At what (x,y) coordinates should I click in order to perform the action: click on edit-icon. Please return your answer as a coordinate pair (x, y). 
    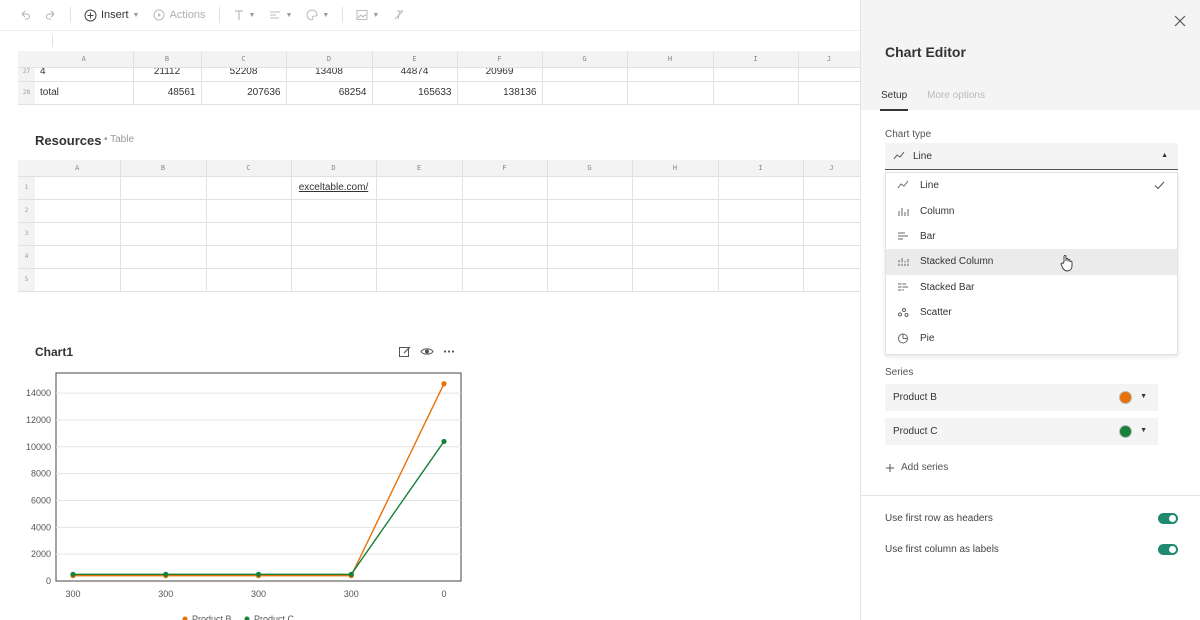
    Looking at the image, I should click on (404, 351).